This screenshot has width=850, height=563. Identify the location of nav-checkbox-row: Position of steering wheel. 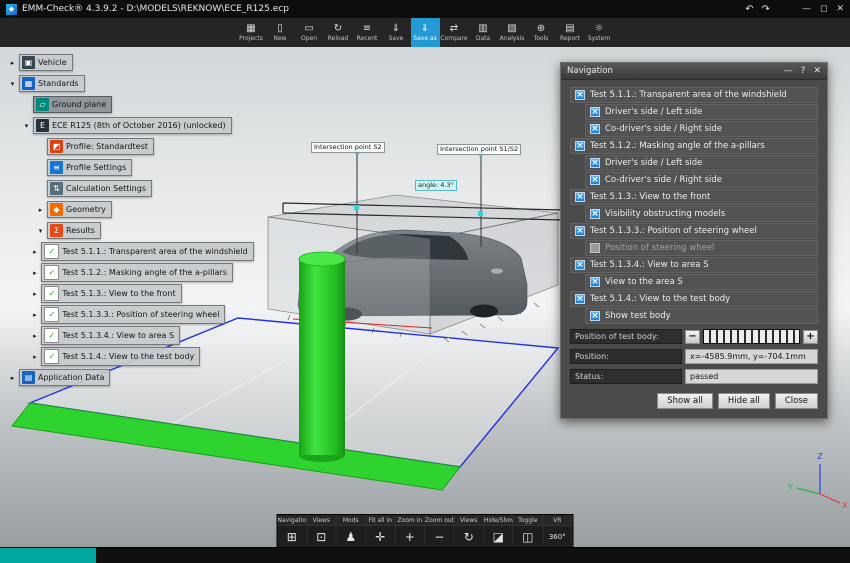
(701, 248).